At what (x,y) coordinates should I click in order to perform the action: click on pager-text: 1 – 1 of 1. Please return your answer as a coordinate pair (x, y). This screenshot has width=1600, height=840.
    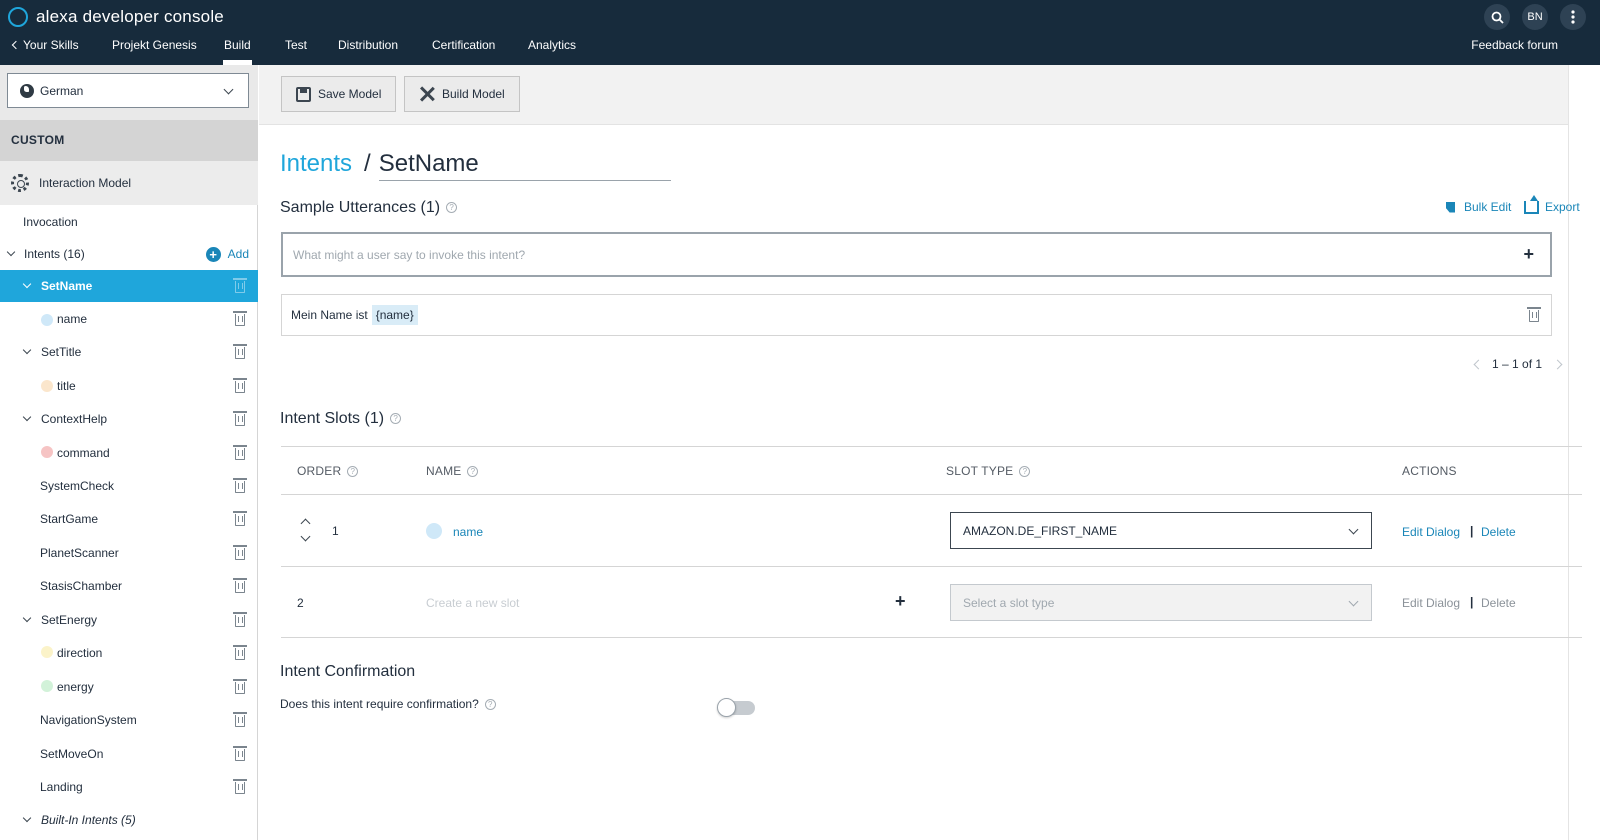
    Looking at the image, I should click on (1517, 364).